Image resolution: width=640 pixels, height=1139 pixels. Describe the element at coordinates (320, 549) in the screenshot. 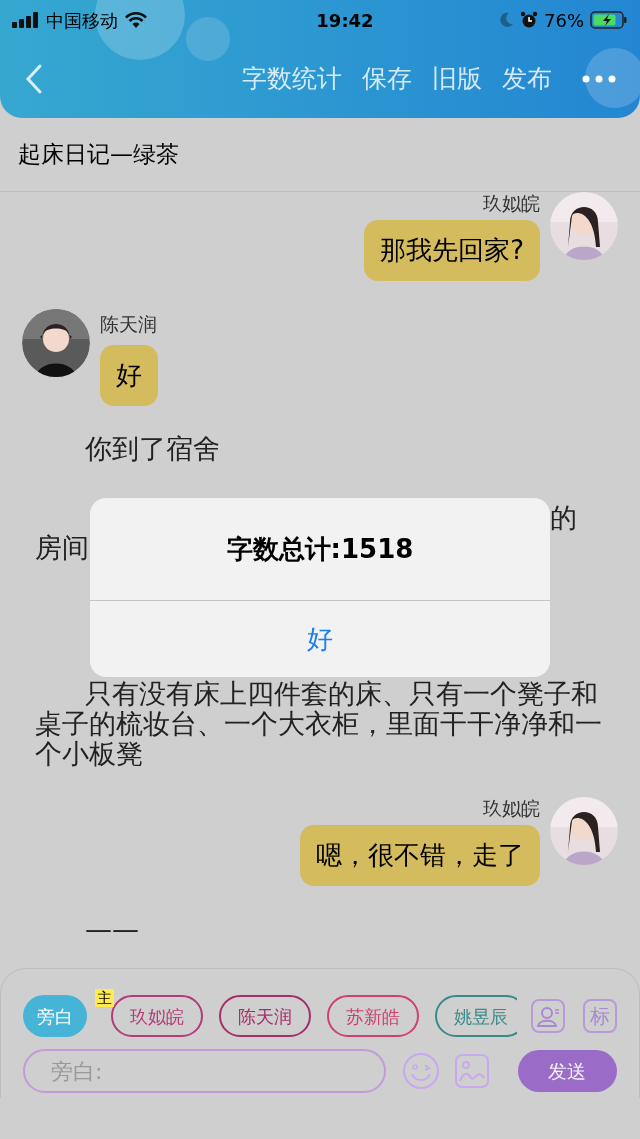

I see `dialog-message: 字数总计:1518` at that location.